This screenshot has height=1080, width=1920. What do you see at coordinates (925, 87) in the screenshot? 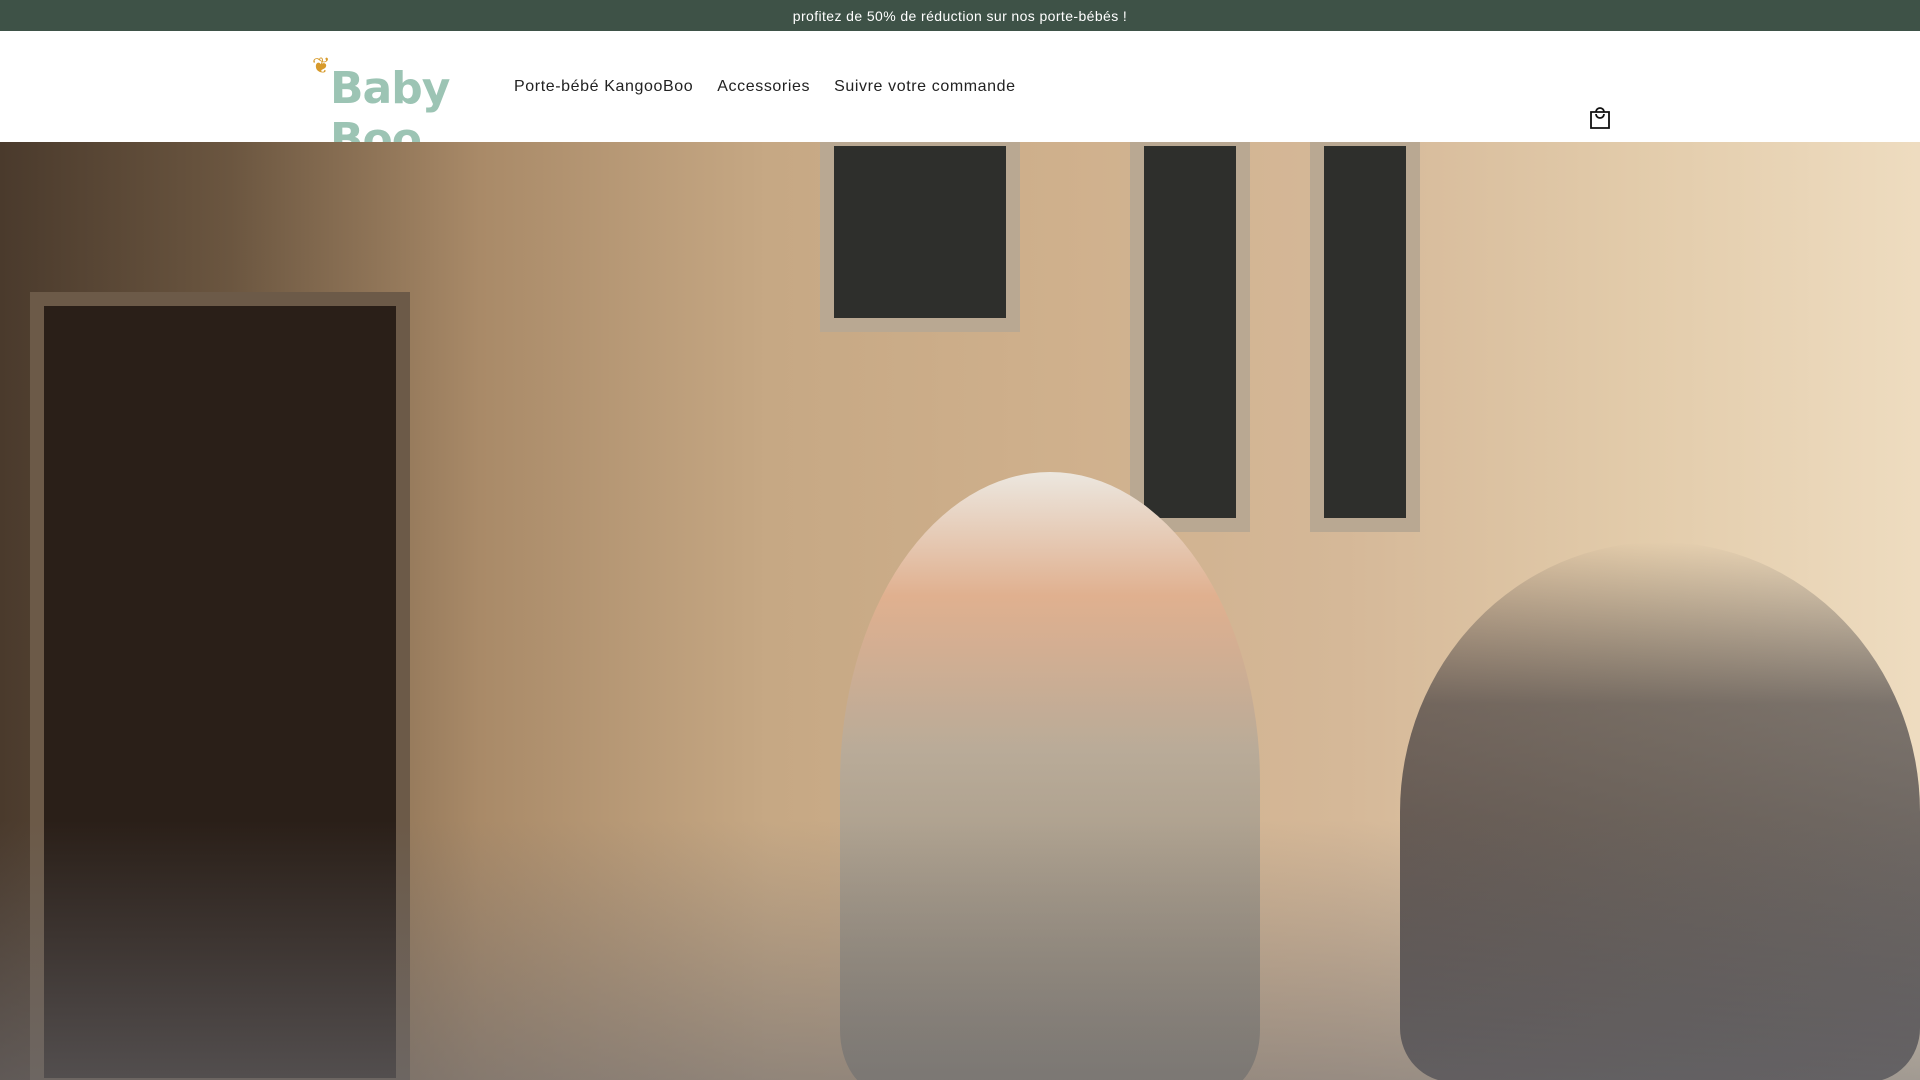
I see `nav-track-order: Suivre votre commande` at bounding box center [925, 87].